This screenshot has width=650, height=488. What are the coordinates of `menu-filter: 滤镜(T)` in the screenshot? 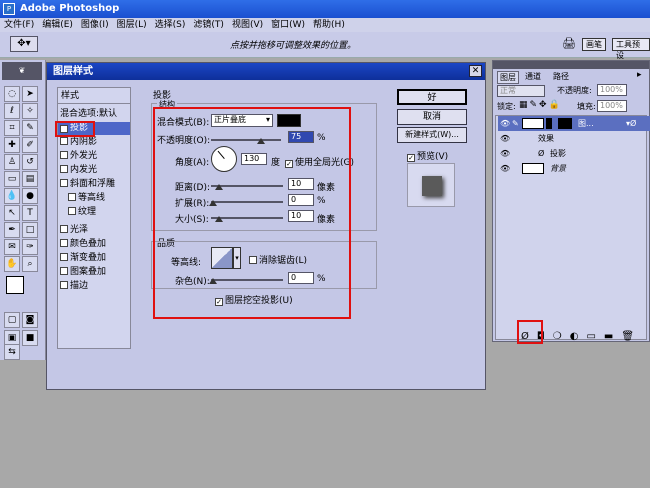 It's located at (208, 25).